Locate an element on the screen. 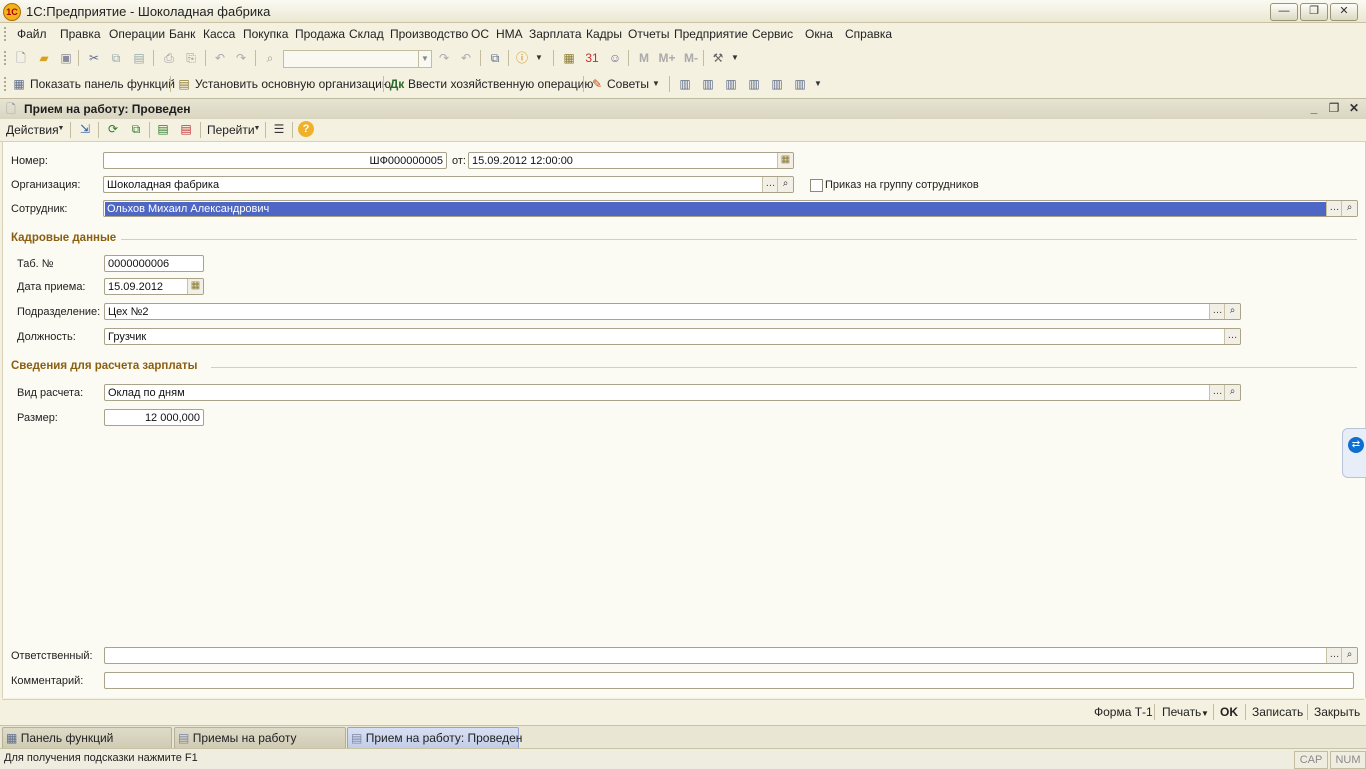  undo-icon: ↶ is located at coordinates (220, 58).